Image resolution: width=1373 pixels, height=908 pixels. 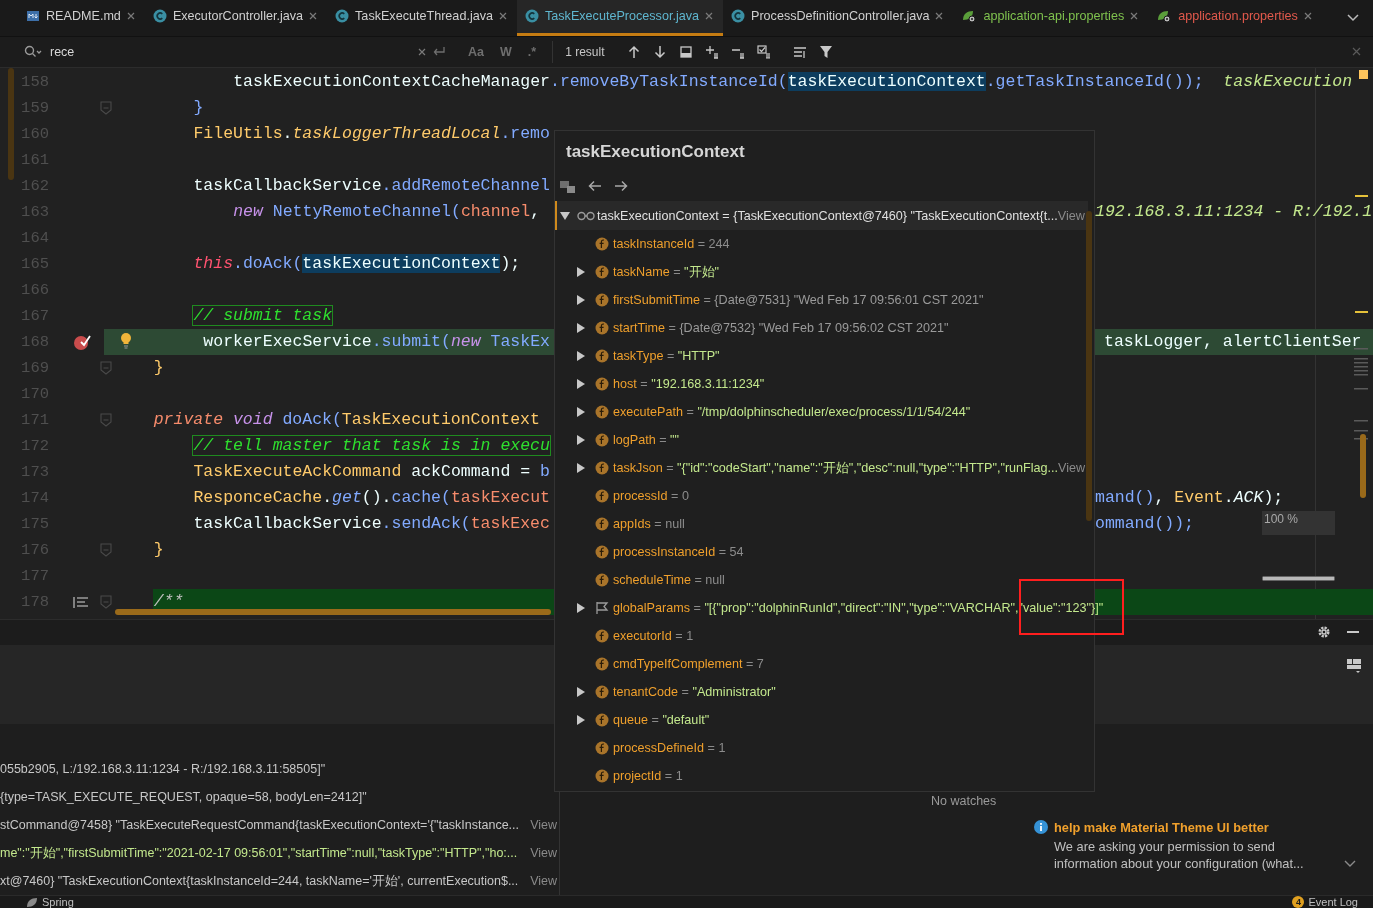 I want to click on status-item: Spring, so click(x=58, y=902).